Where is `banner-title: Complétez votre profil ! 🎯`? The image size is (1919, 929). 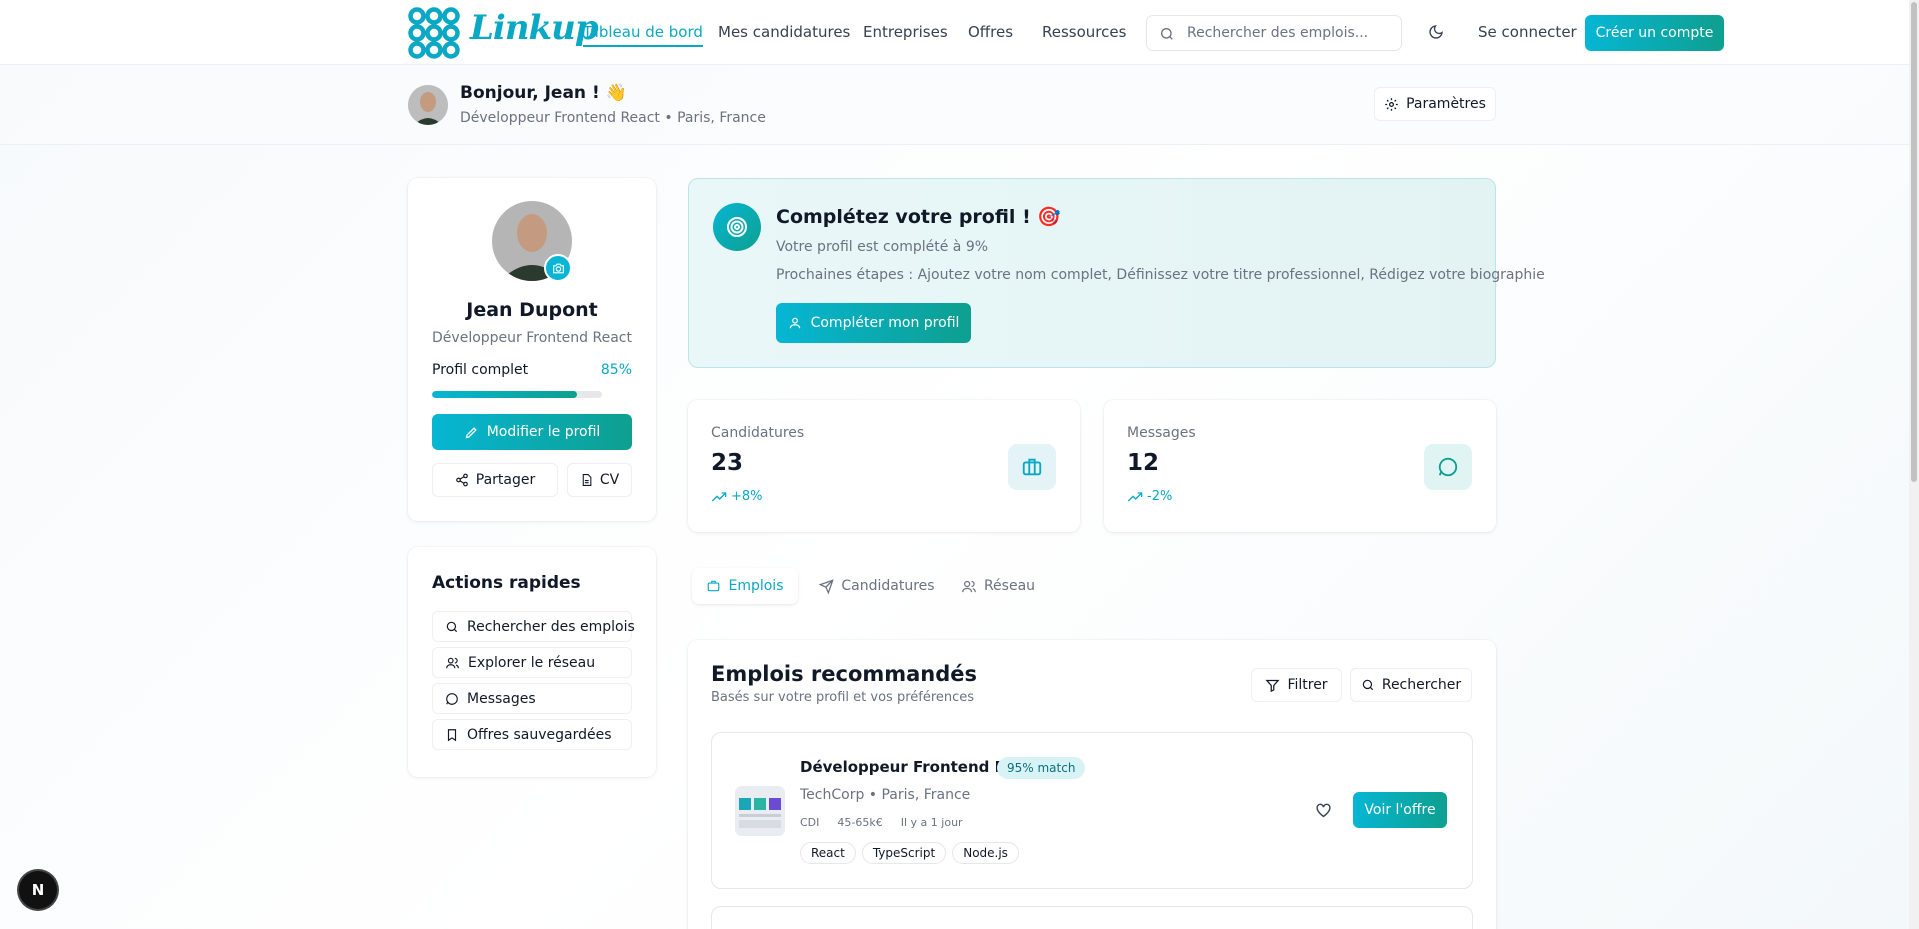
banner-title: Complétez votre profil ! 🎯 is located at coordinates (918, 217).